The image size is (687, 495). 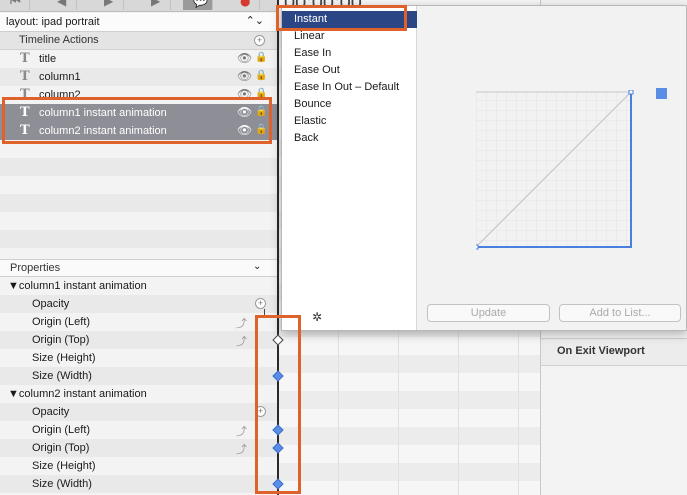 I want to click on play-icon: ▶, so click(x=109, y=4).